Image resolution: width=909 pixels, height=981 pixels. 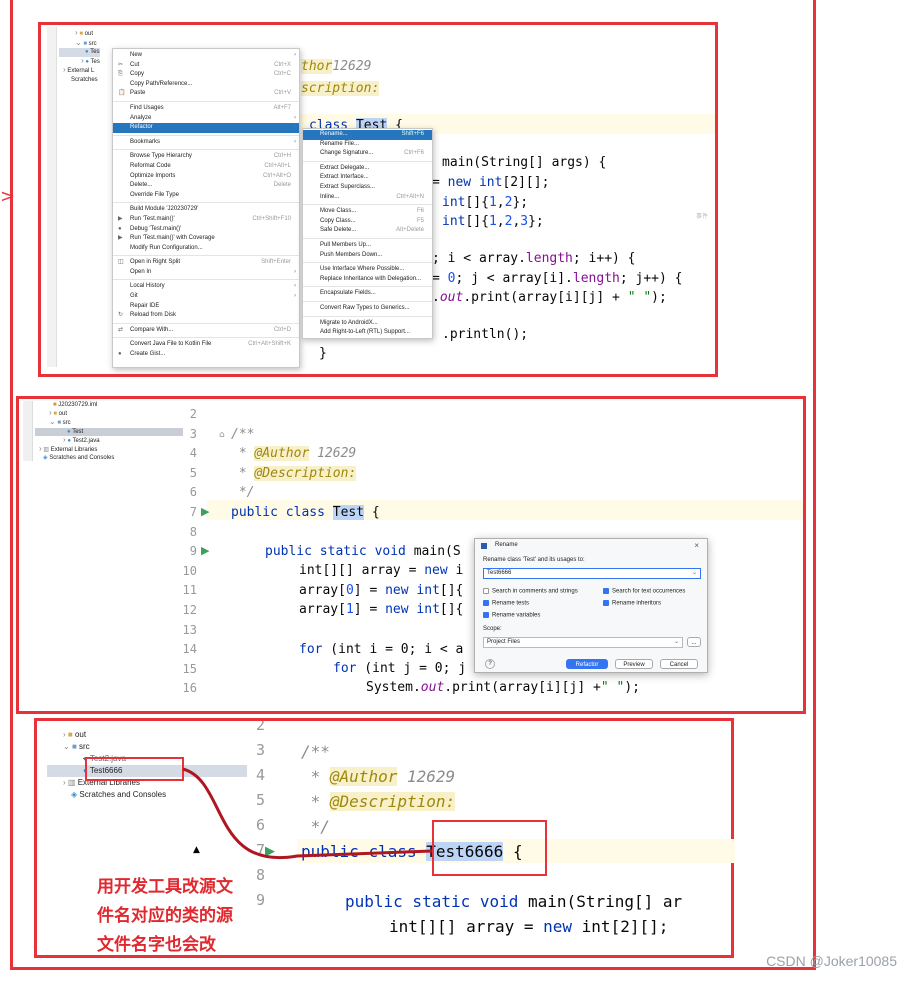 I want to click on menu-item-repair-ide: Repair IDE, so click(x=206, y=307).